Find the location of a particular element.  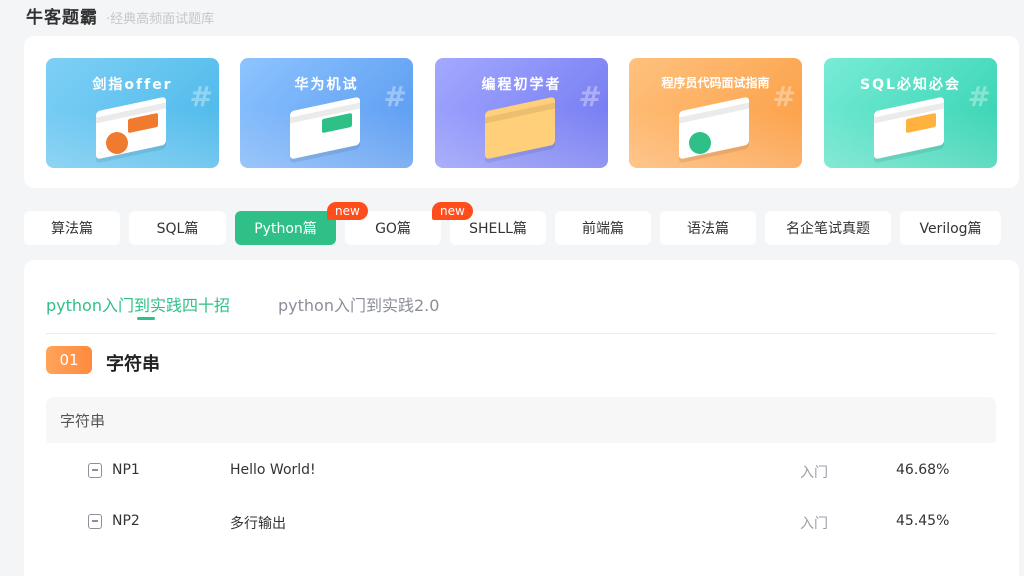

question-row: NP2 多行输出 入门 45.45% is located at coordinates (521, 522).